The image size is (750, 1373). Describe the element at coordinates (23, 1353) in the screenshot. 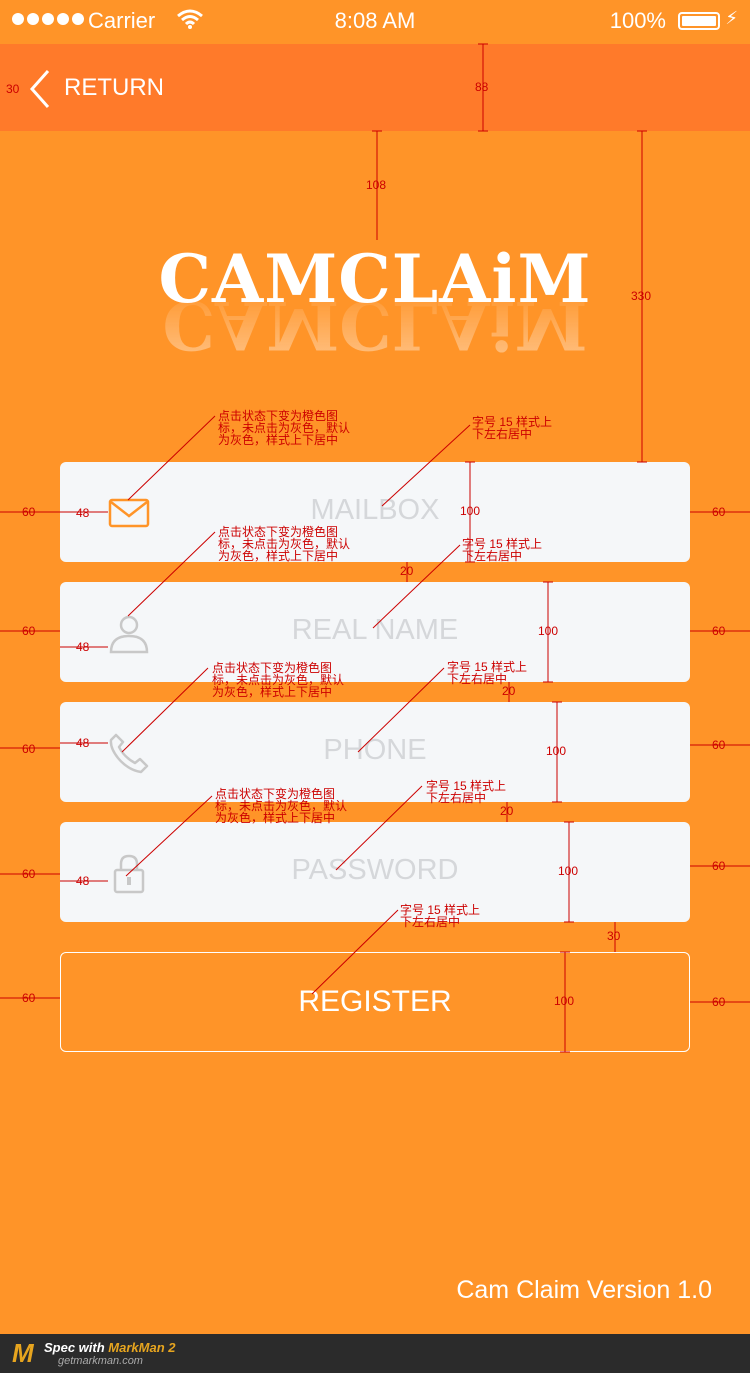

I see `markman-logo: M` at that location.